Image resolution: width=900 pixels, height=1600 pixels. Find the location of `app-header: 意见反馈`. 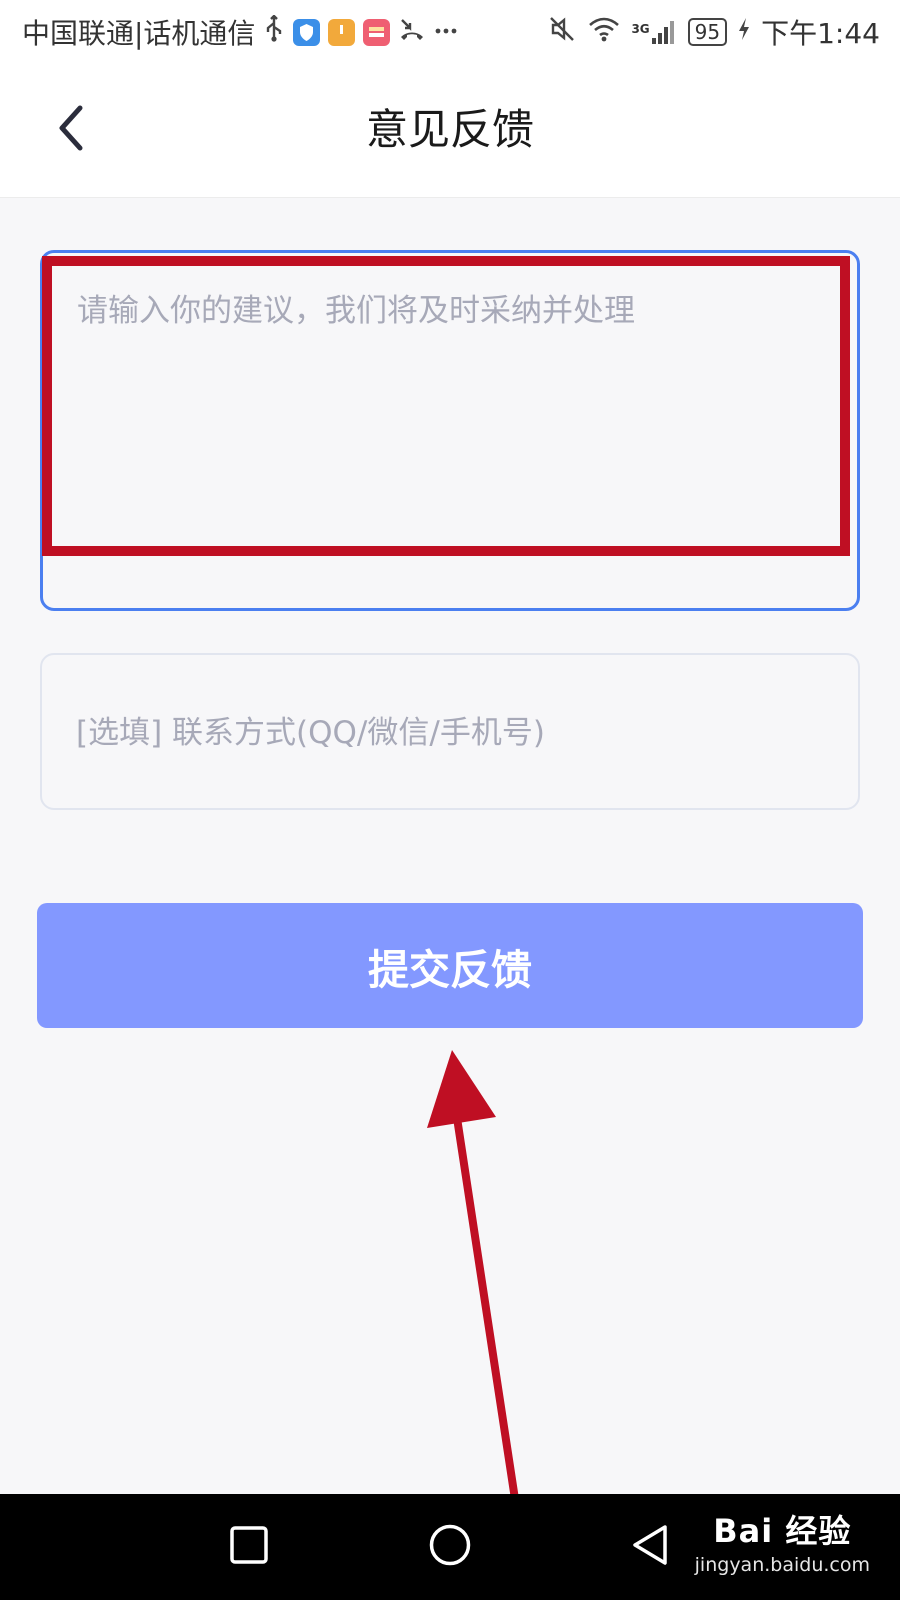

app-header: 意见反馈 is located at coordinates (450, 130).